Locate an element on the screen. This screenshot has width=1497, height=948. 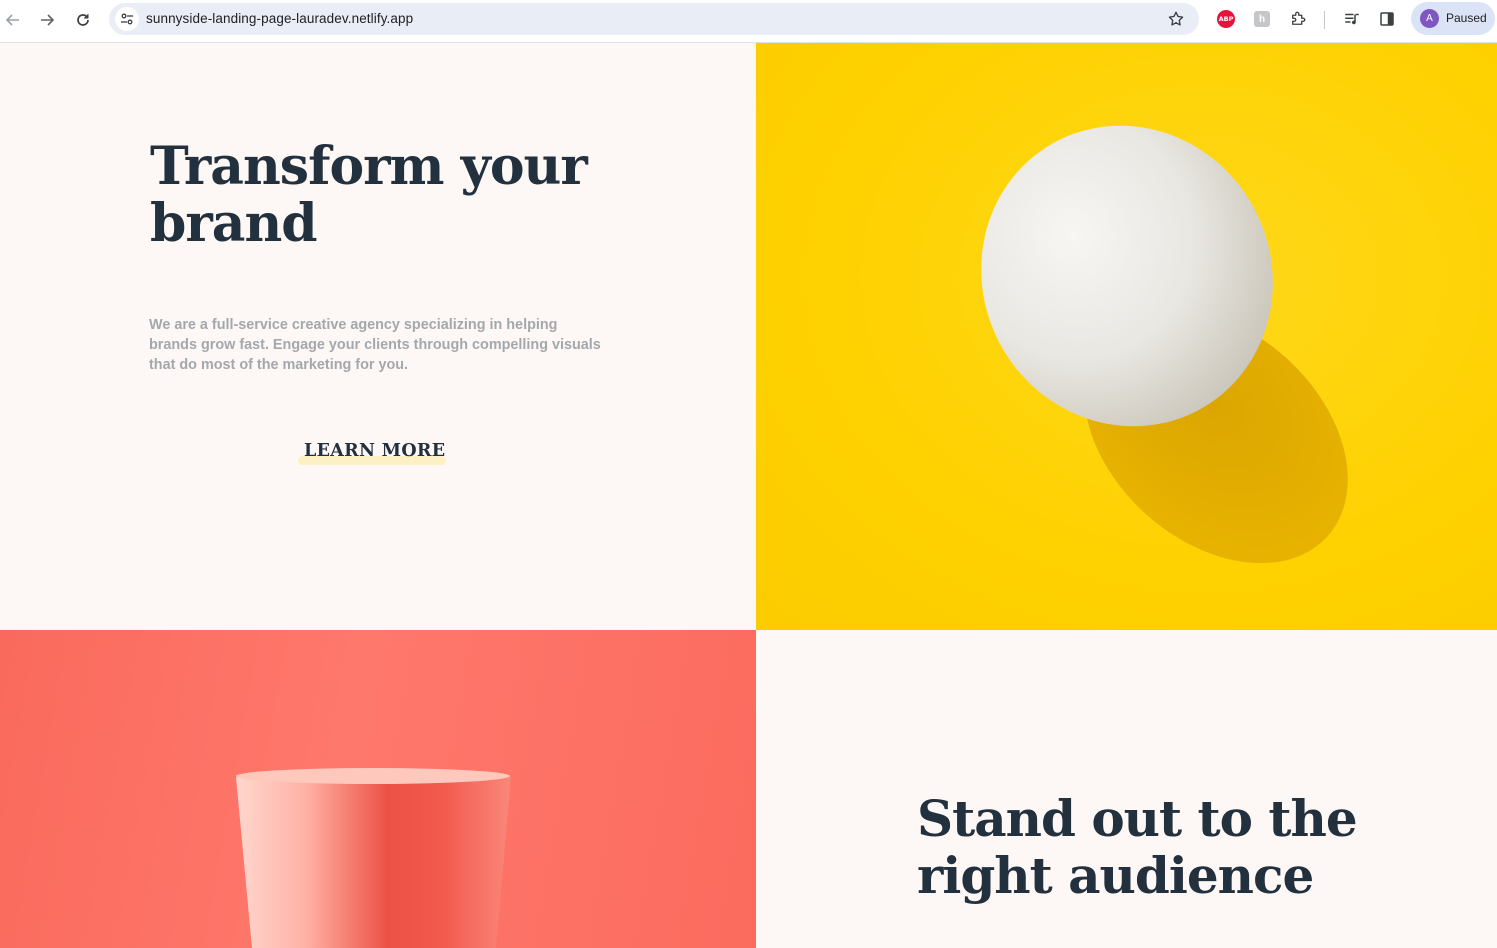
profile-status: Paused is located at coordinates (1466, 18).